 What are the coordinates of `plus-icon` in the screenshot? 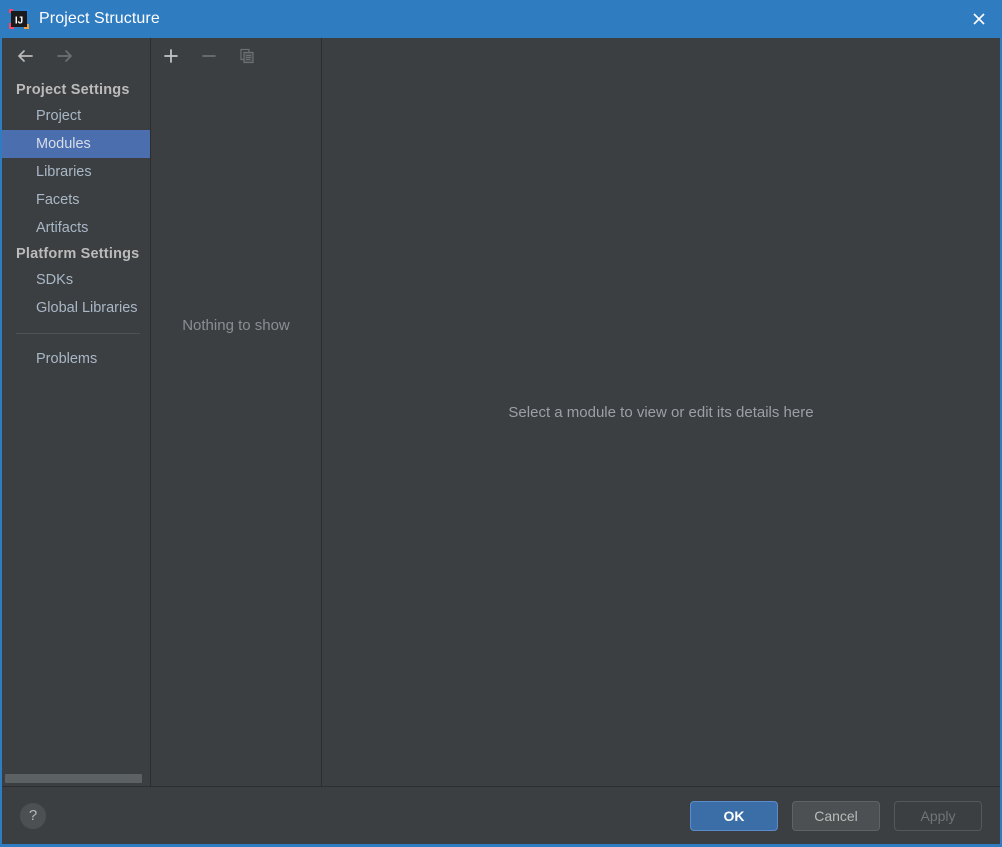 It's located at (171, 56).